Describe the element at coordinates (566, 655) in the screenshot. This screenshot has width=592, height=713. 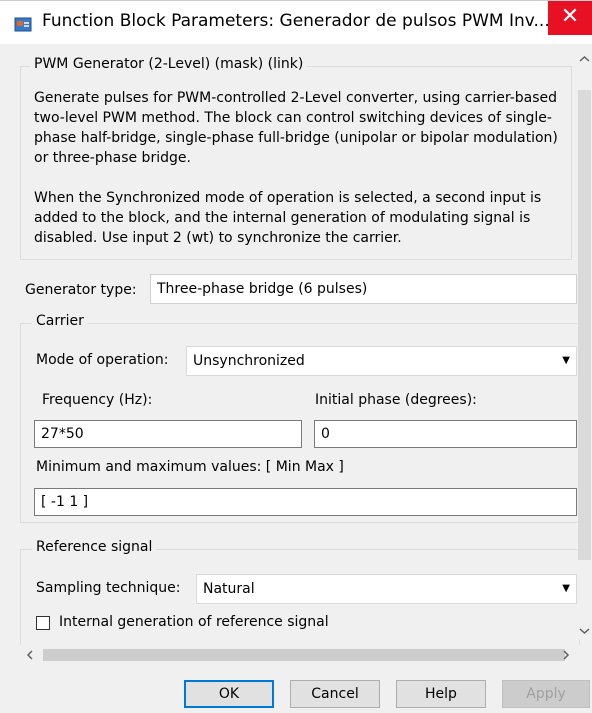
I see `scroll-right-icon` at that location.